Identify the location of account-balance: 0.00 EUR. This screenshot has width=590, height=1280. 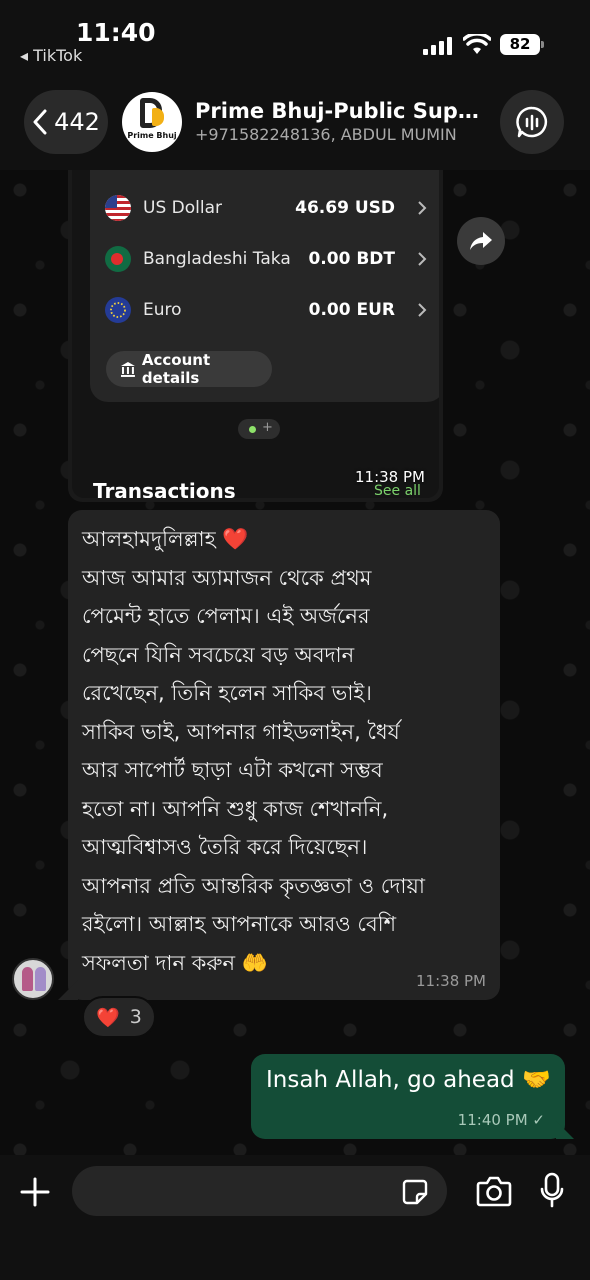
(351, 310).